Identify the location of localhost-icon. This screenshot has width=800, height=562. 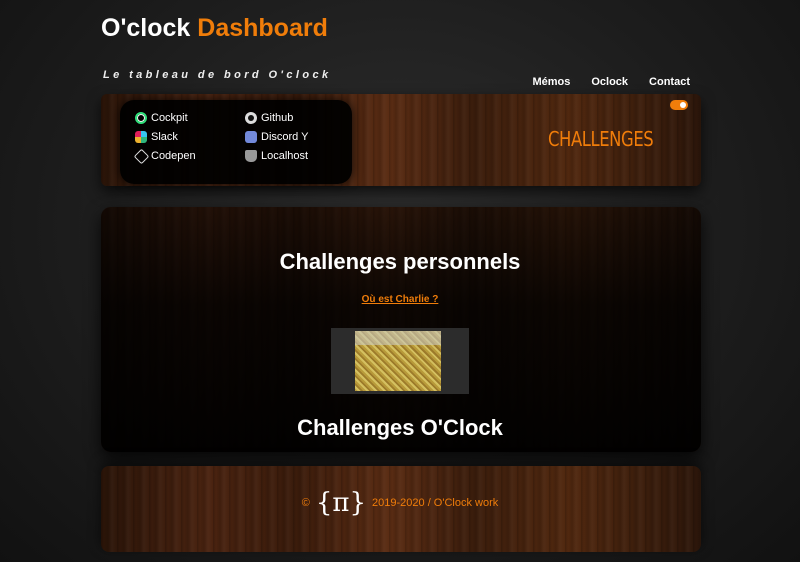
(251, 156).